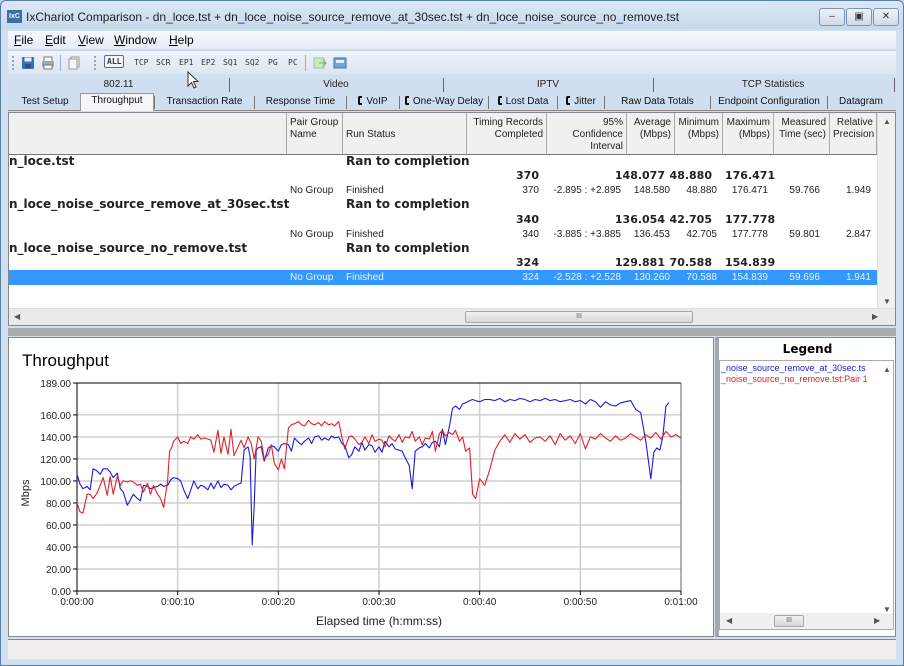 The height and width of the screenshot is (666, 904). I want to click on pane-splitter, so click(452, 332).